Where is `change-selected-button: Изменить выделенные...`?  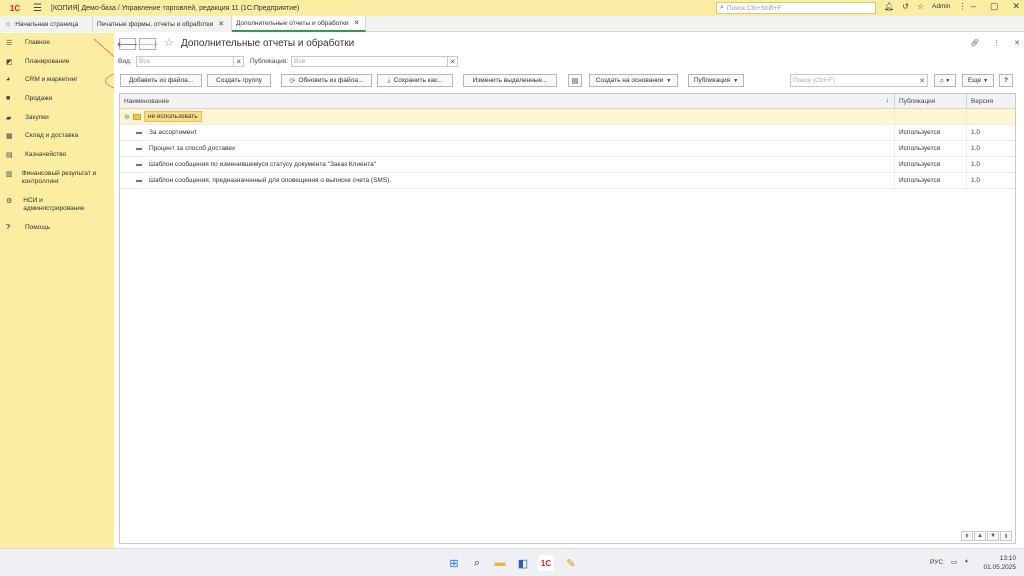
change-selected-button: Изменить выделенные... is located at coordinates (510, 80).